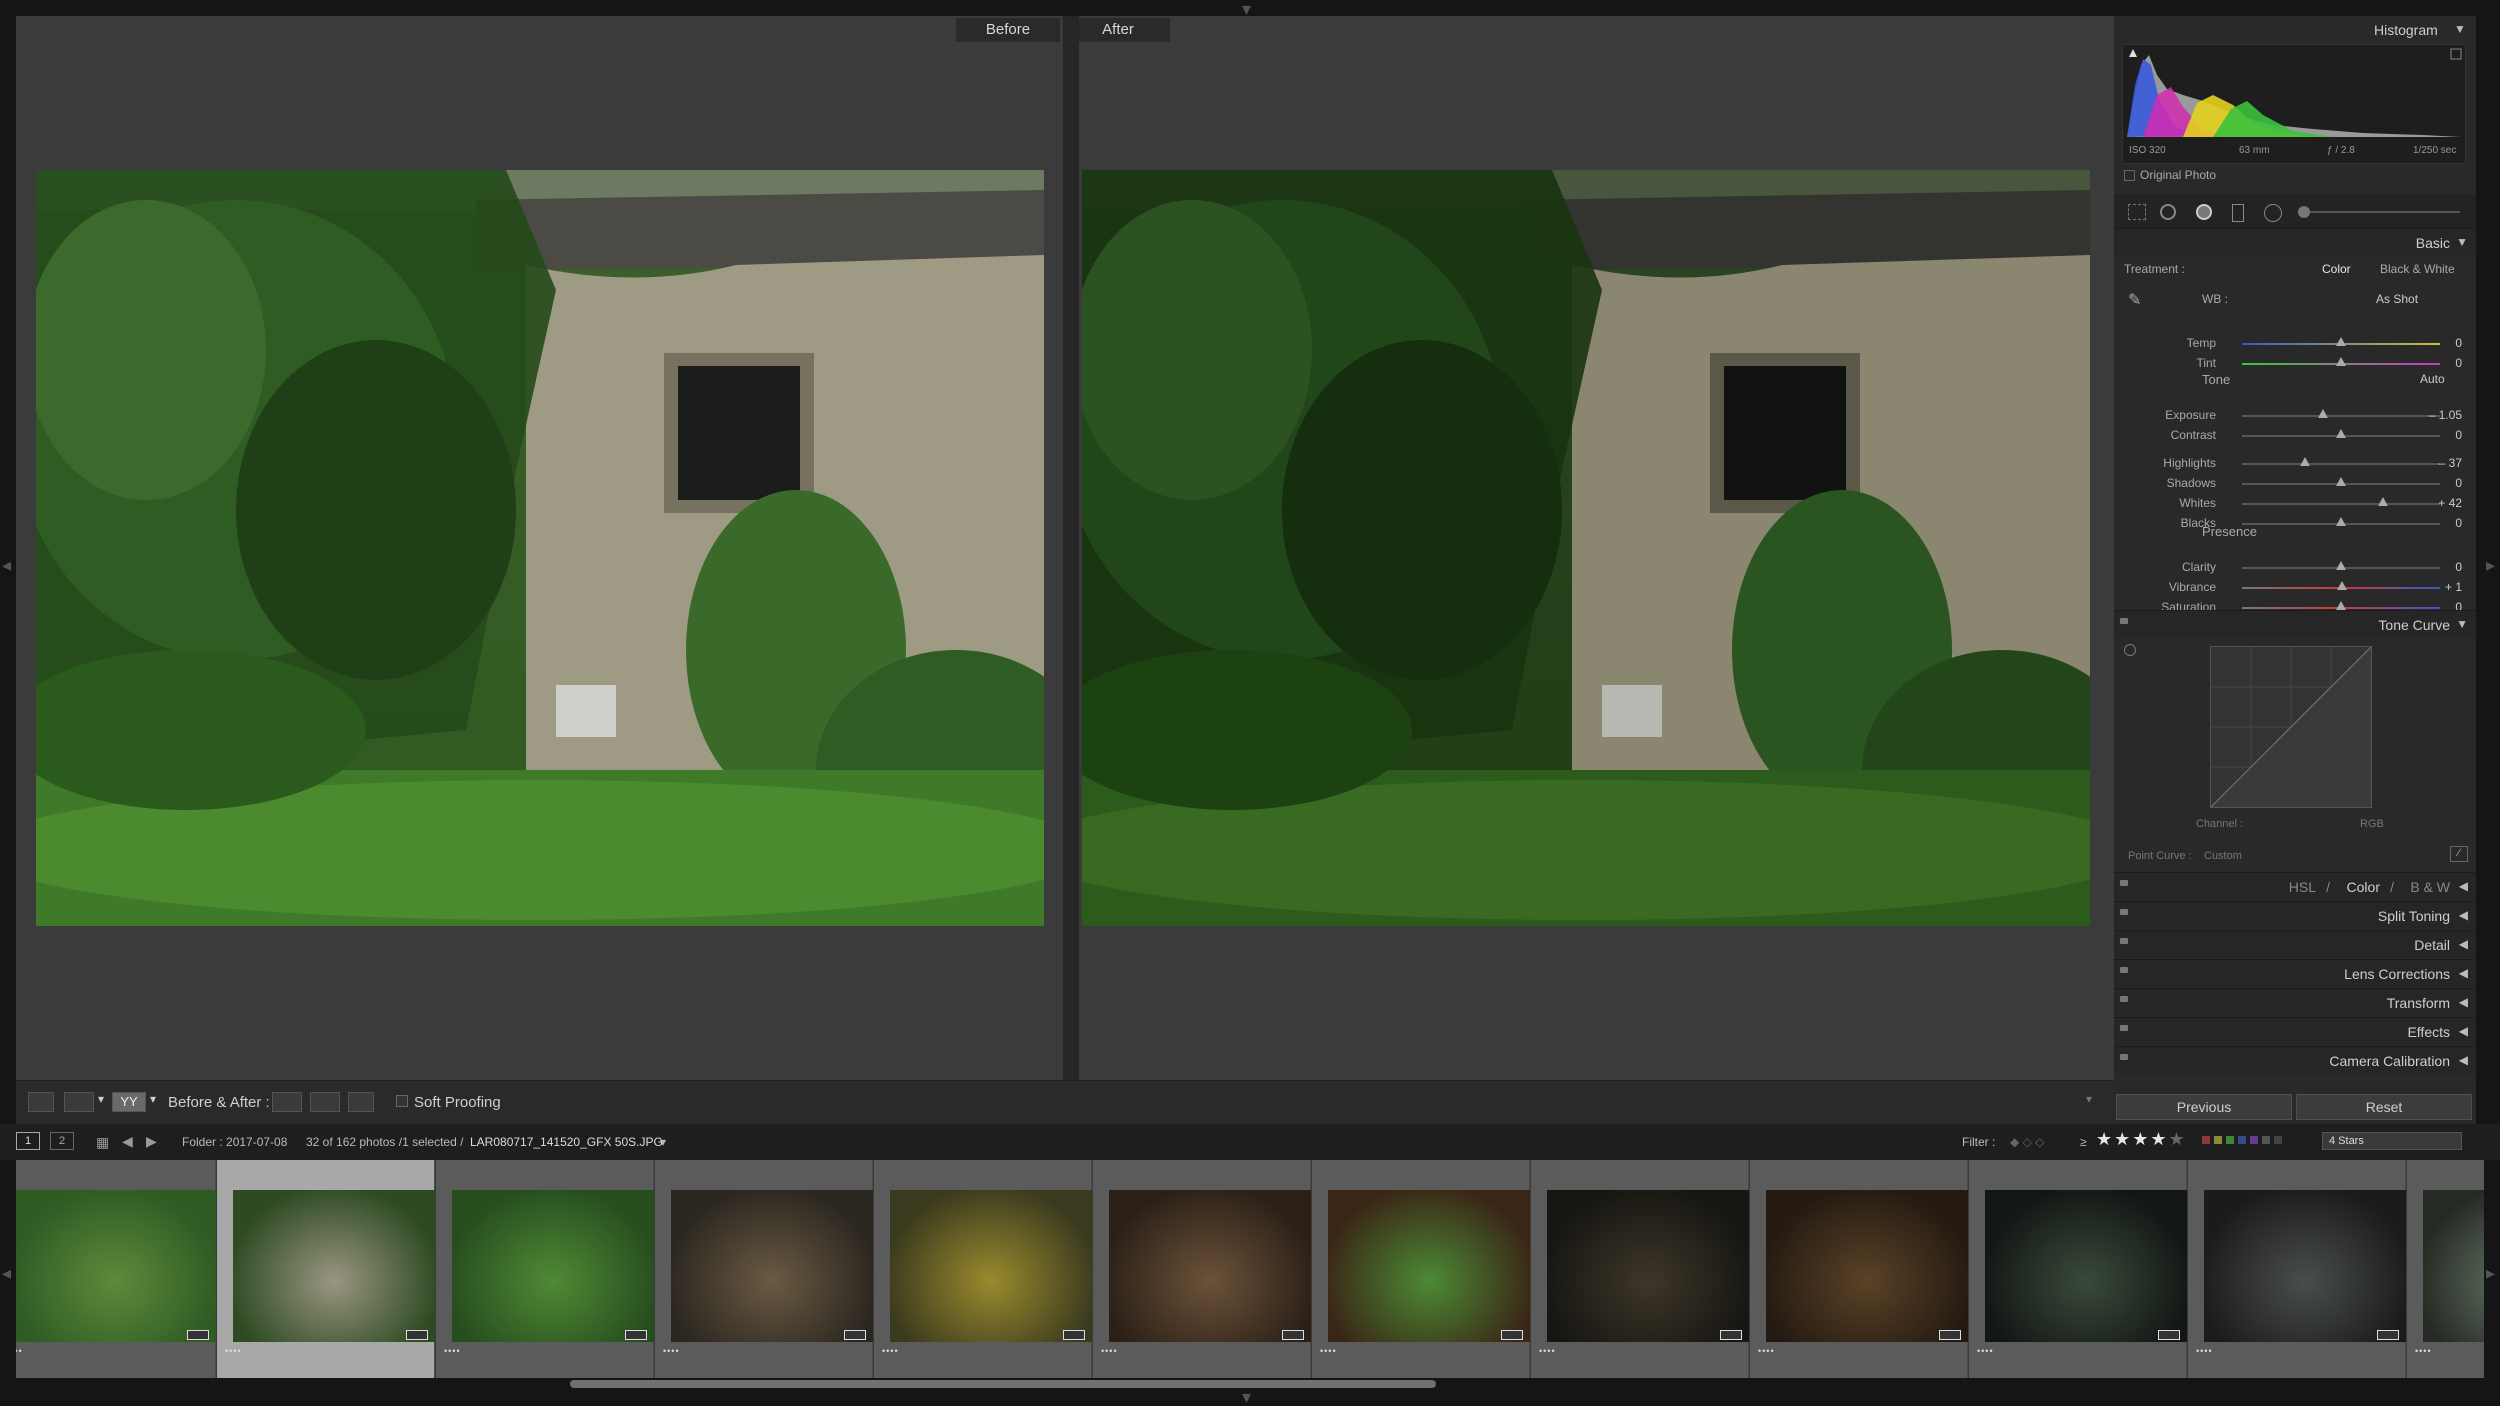 Image resolution: width=2500 pixels, height=1406 pixels. I want to click on histogram-collapse-icon: ▼, so click(2460, 29).